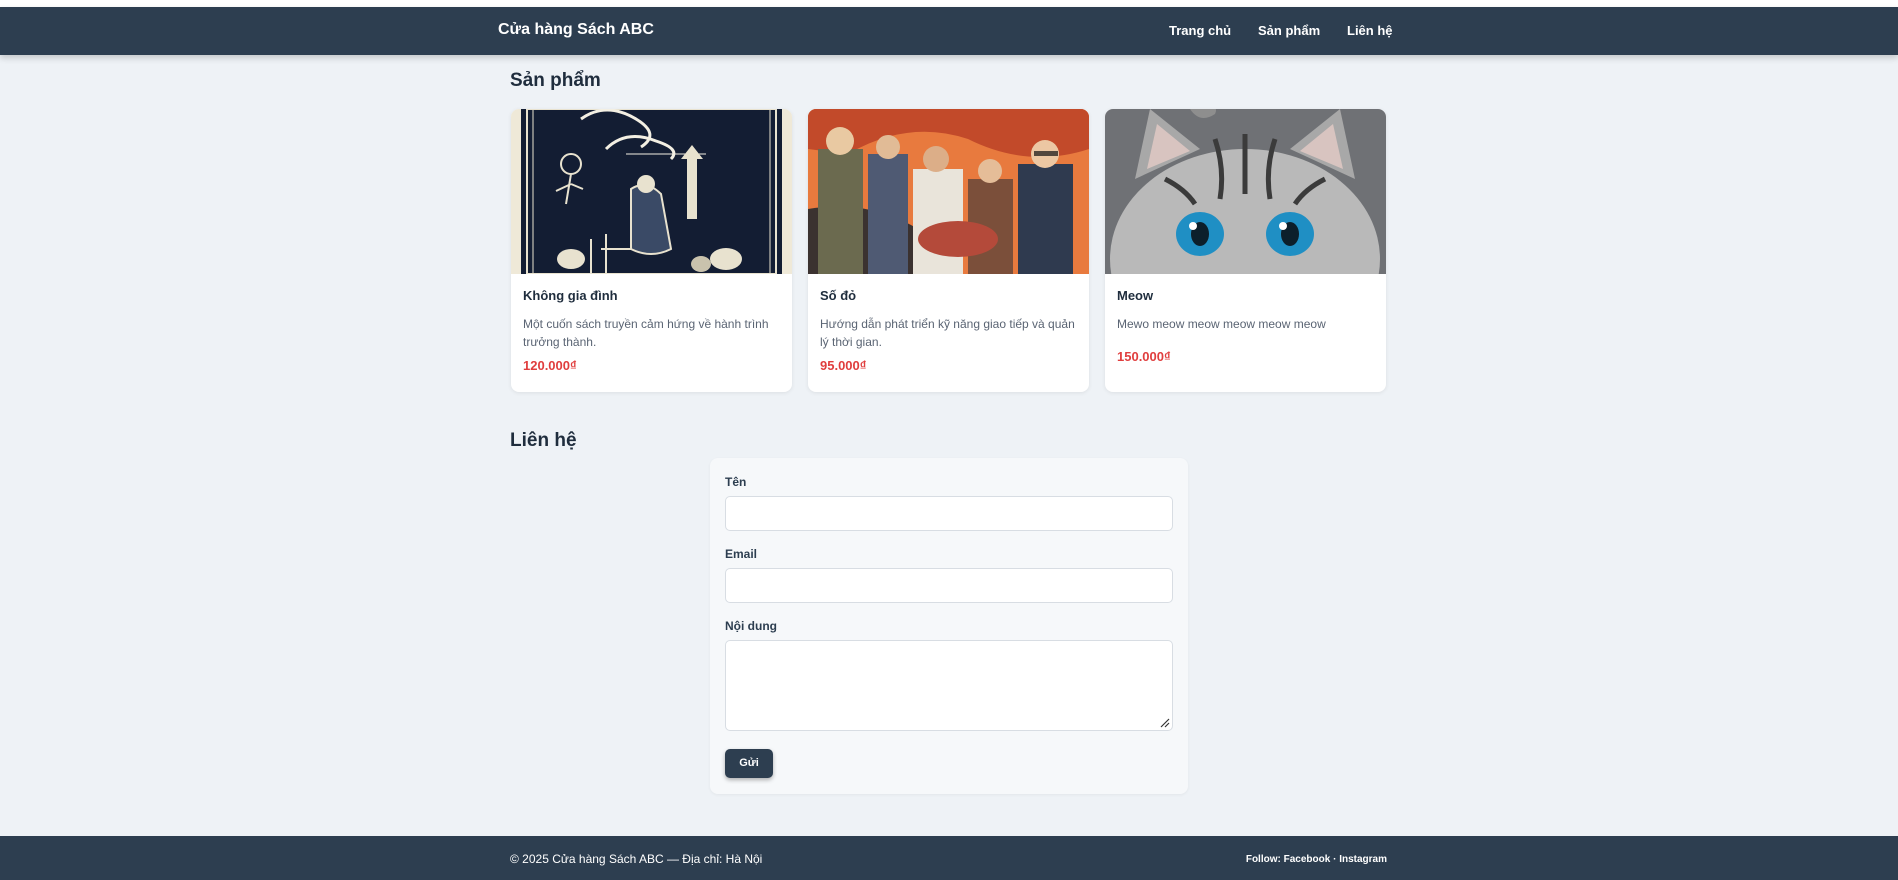 Image resolution: width=1898 pixels, height=880 pixels. What do you see at coordinates (736, 482) in the screenshot?
I see `name-label: Tên` at bounding box center [736, 482].